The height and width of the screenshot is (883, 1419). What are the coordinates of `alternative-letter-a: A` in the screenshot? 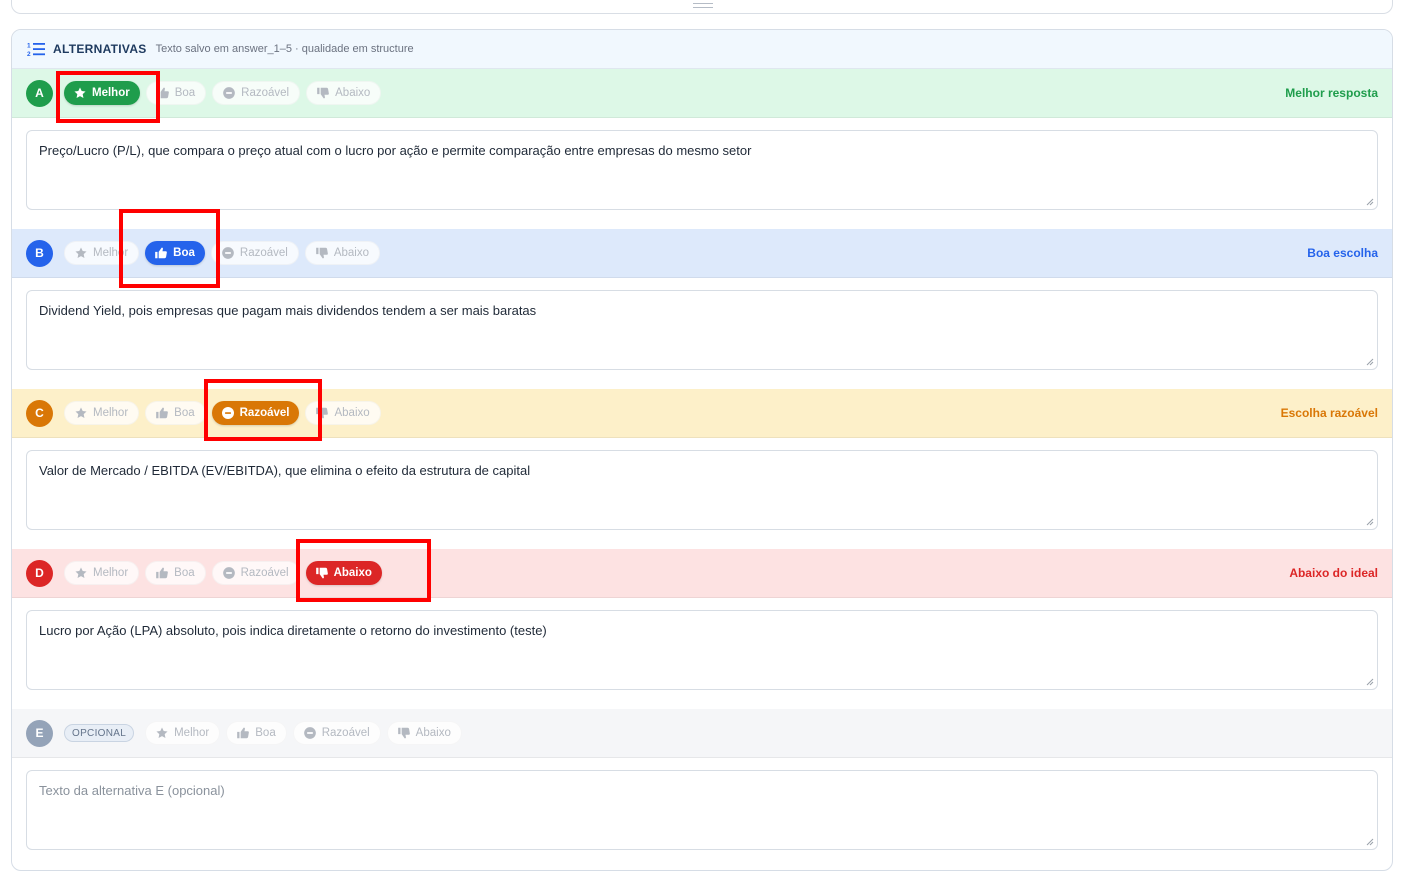 It's located at (39, 93).